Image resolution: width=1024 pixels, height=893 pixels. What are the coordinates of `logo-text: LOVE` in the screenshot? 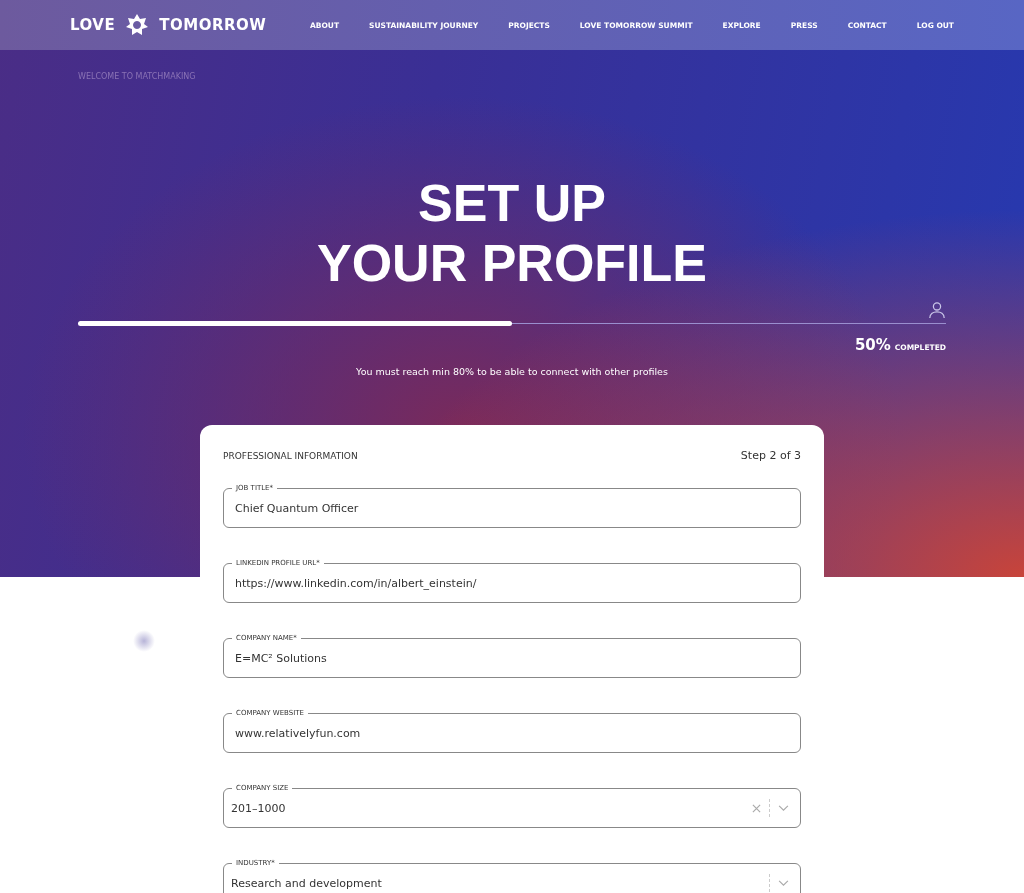 It's located at (93, 25).